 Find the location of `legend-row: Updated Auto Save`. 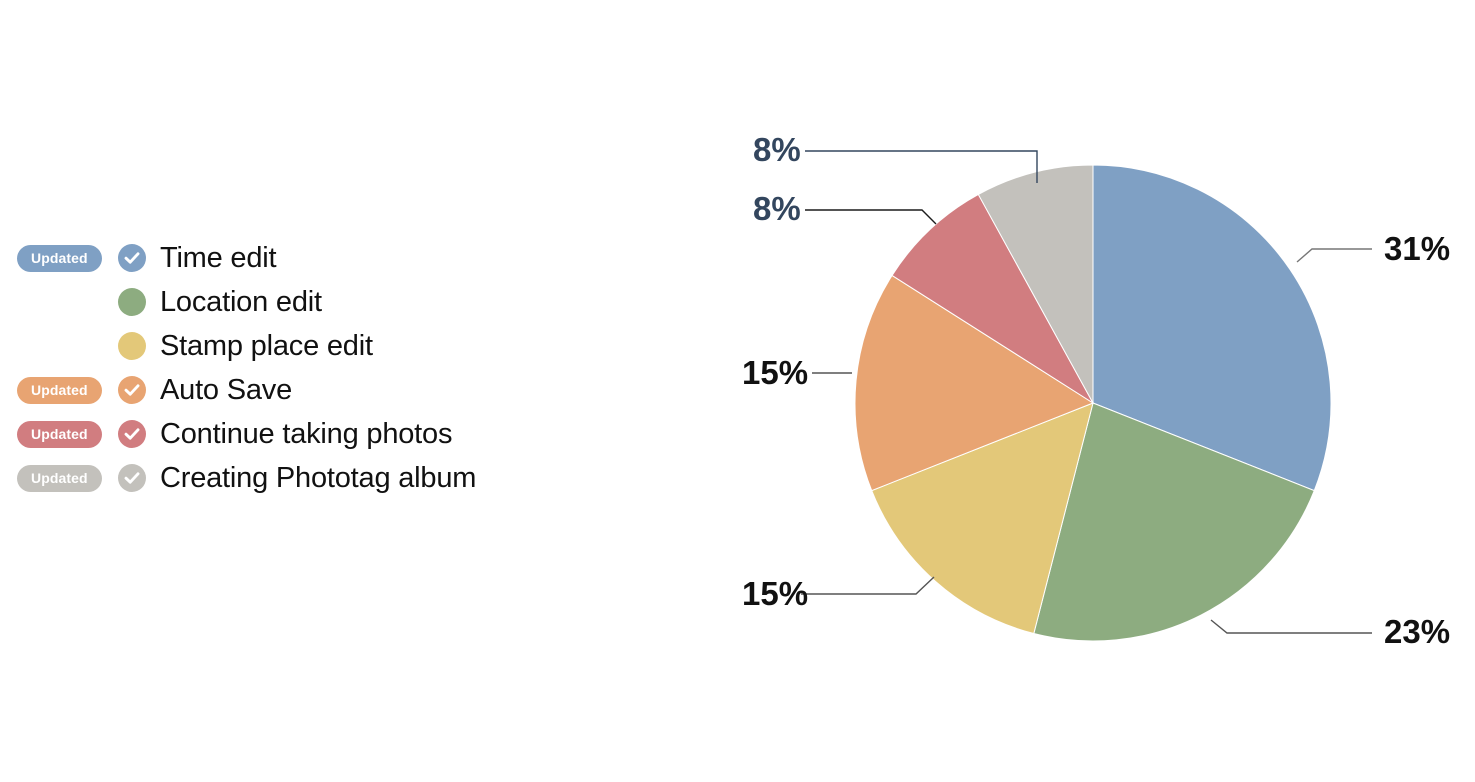

legend-row: Updated Auto Save is located at coordinates (310, 390).